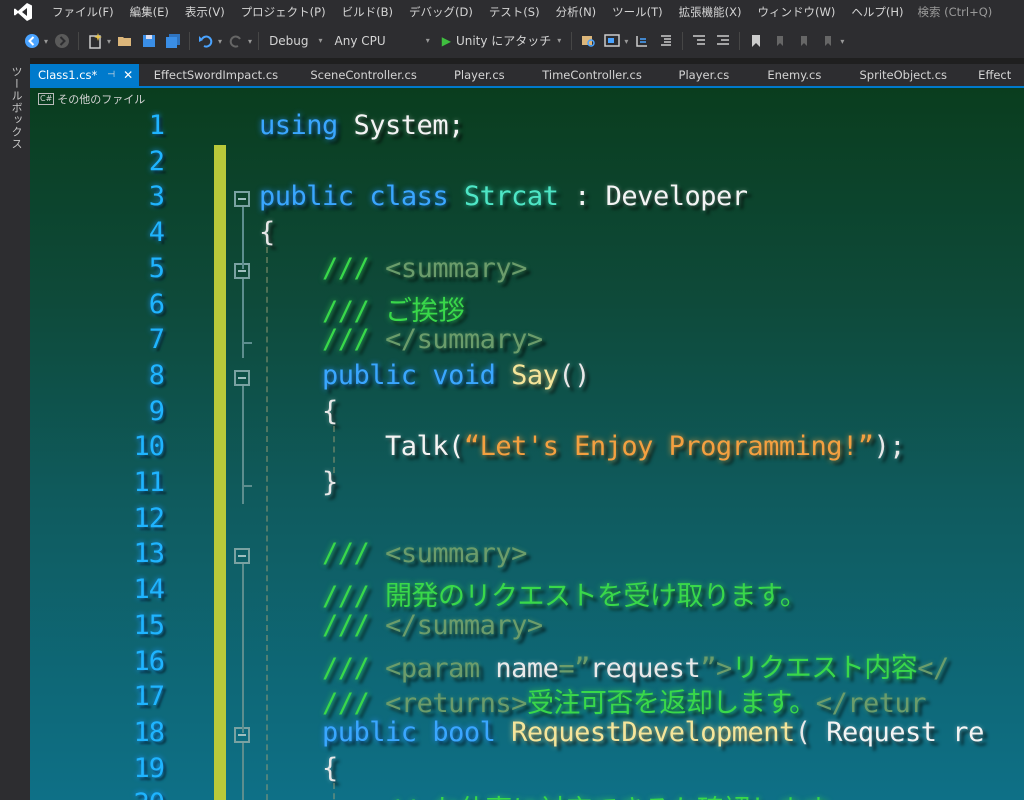 This screenshot has width=1024, height=800. What do you see at coordinates (699, 41) in the screenshot?
I see `comment-icon` at bounding box center [699, 41].